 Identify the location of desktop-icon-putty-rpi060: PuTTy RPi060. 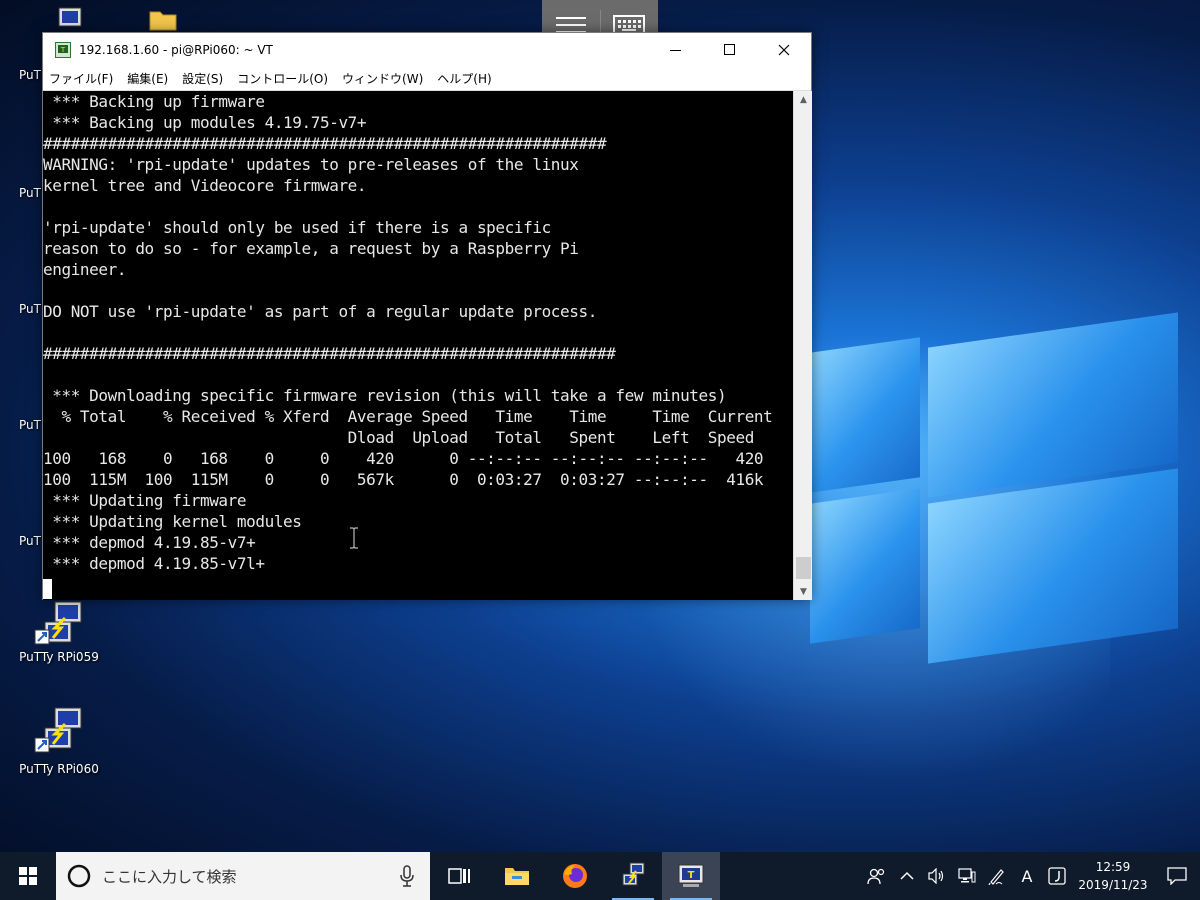
(59, 740).